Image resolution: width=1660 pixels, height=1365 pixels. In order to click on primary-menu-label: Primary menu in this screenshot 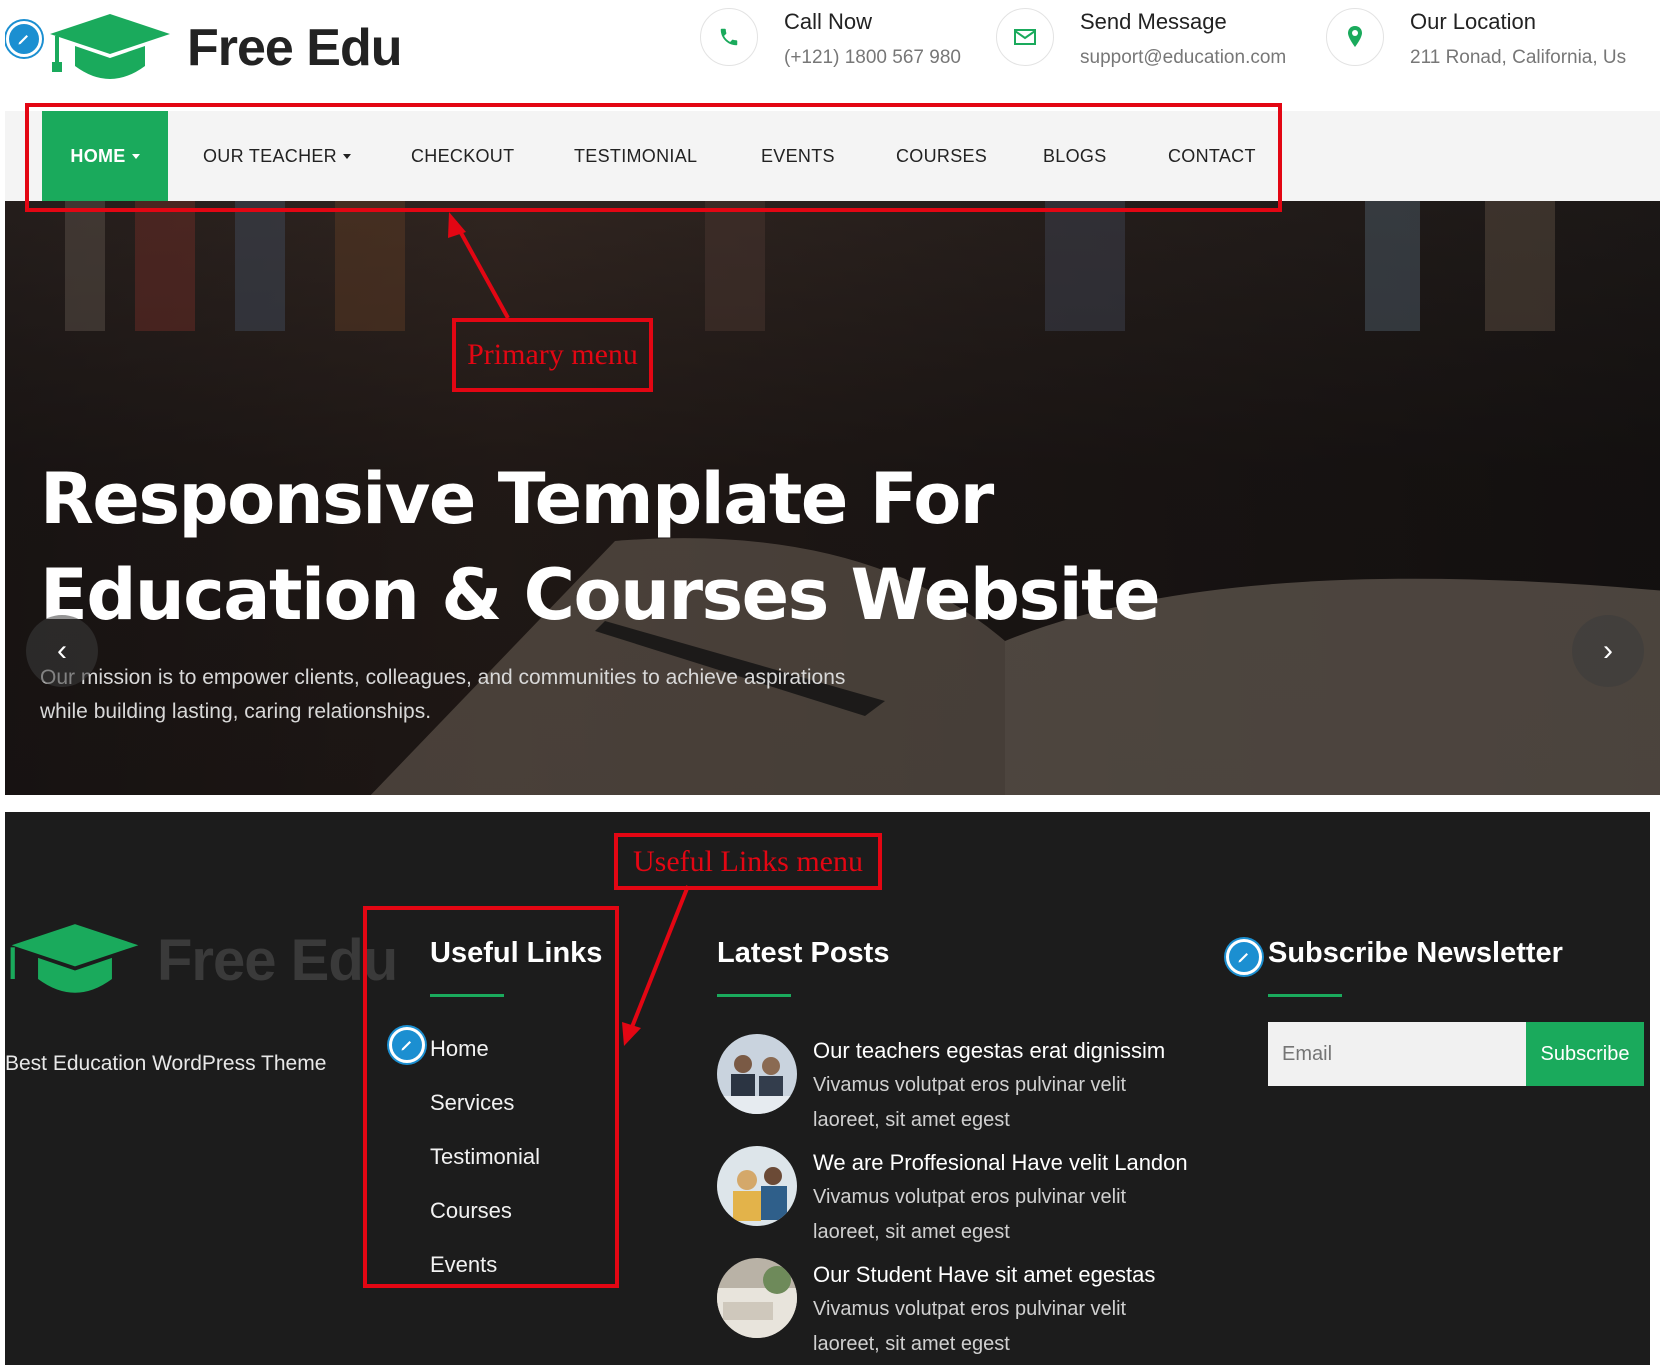, I will do `click(552, 355)`.